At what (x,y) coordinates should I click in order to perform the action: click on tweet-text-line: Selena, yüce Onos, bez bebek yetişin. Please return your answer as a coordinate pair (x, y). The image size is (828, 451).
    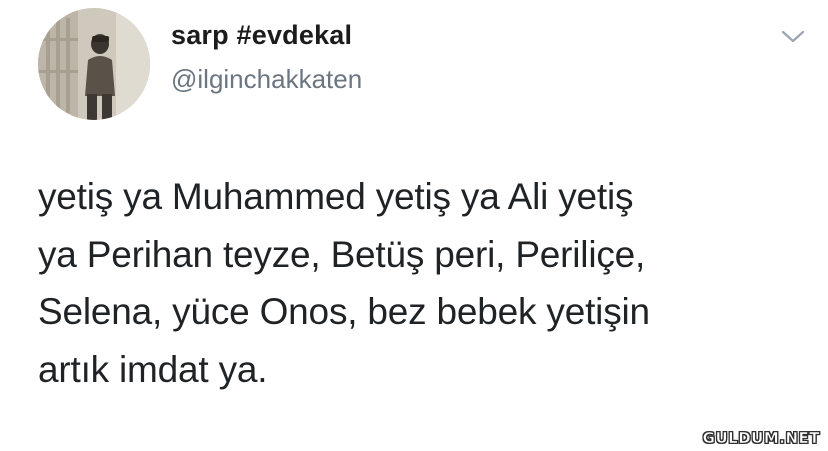
    Looking at the image, I should click on (344, 311).